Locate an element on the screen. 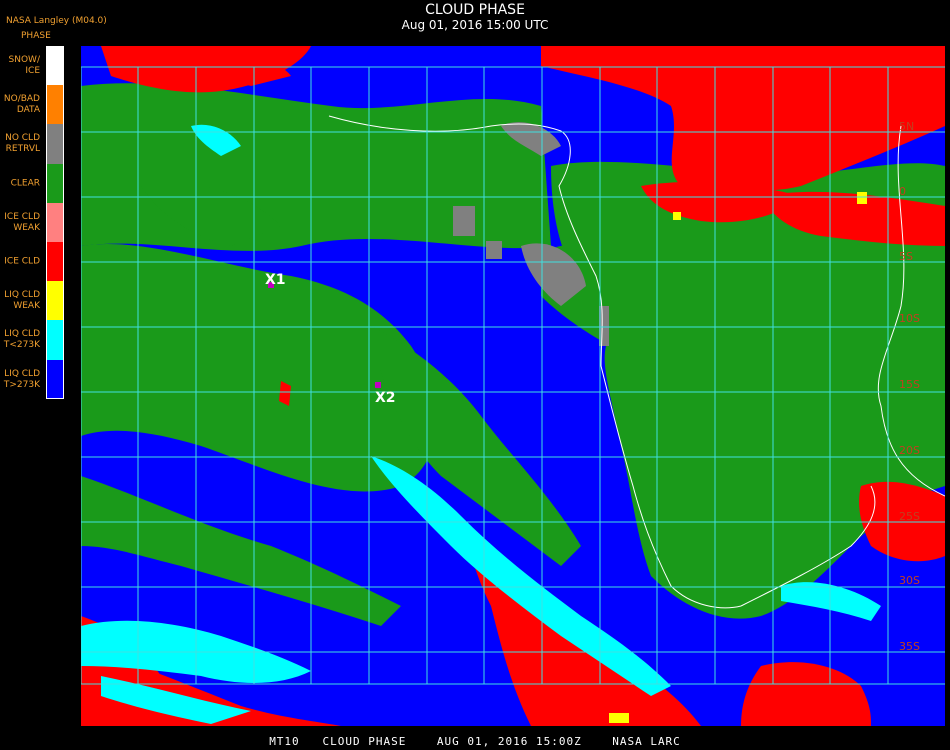 This screenshot has width=950, height=750. legend-item: CLEAR is located at coordinates (33, 183).